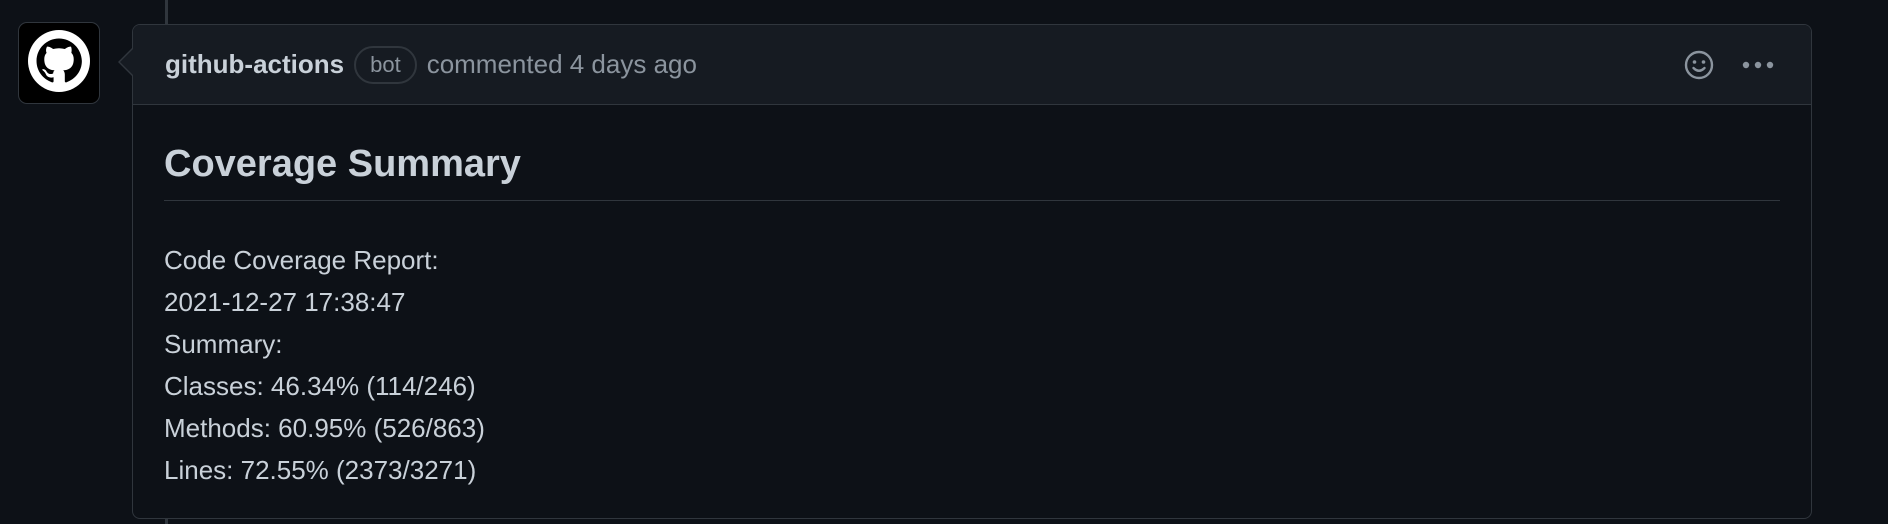  I want to click on github-octocat-icon, so click(59, 63).